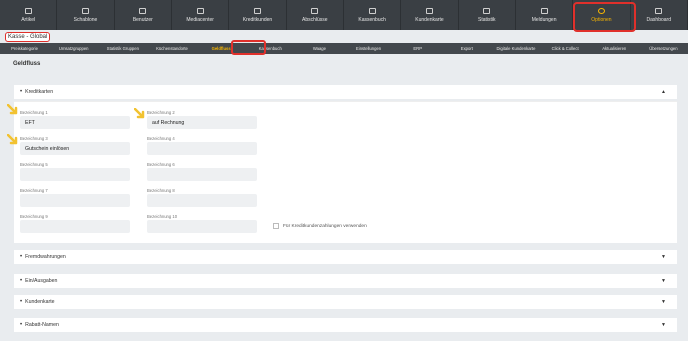 Image resolution: width=688 pixels, height=341 pixels. I want to click on nav-abschluesse: Abschlüsse, so click(315, 15).